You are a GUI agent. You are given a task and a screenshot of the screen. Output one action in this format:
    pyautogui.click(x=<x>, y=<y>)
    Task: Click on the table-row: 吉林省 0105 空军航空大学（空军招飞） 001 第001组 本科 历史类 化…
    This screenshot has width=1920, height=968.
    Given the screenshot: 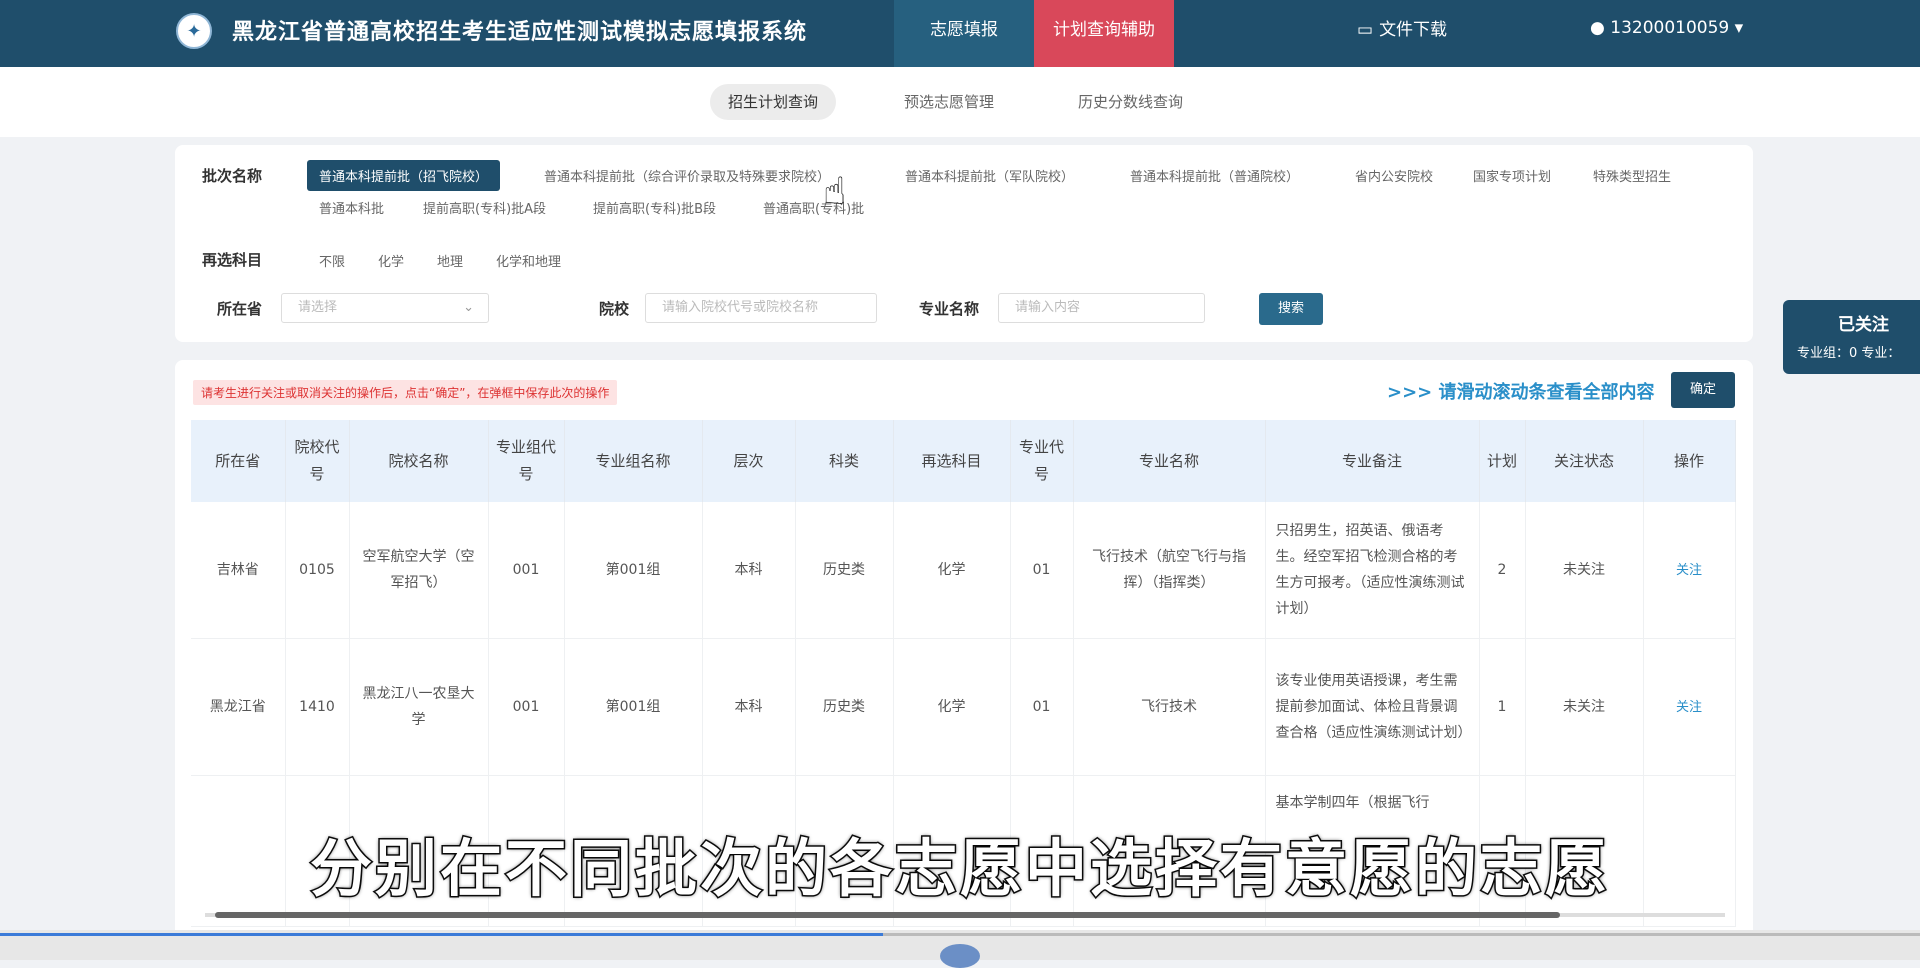 What is the action you would take?
    pyautogui.click(x=963, y=570)
    